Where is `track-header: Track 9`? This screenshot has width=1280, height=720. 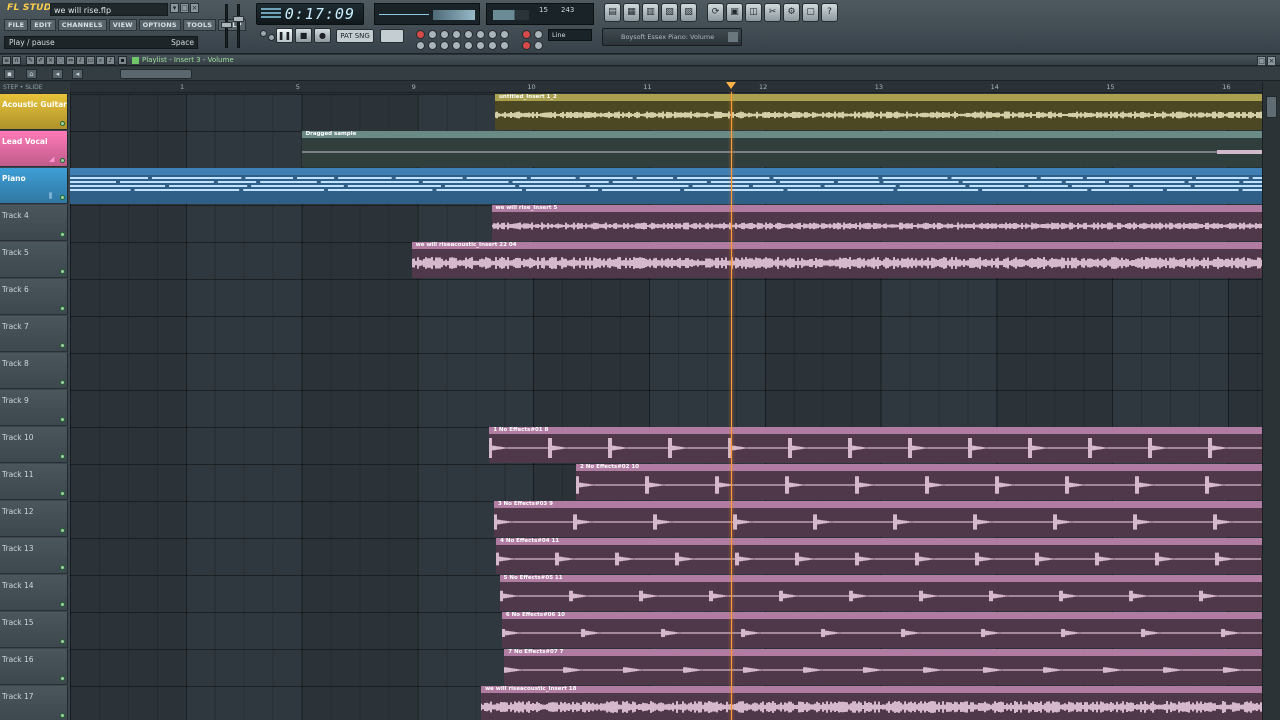
track-header: Track 9 is located at coordinates (34, 408).